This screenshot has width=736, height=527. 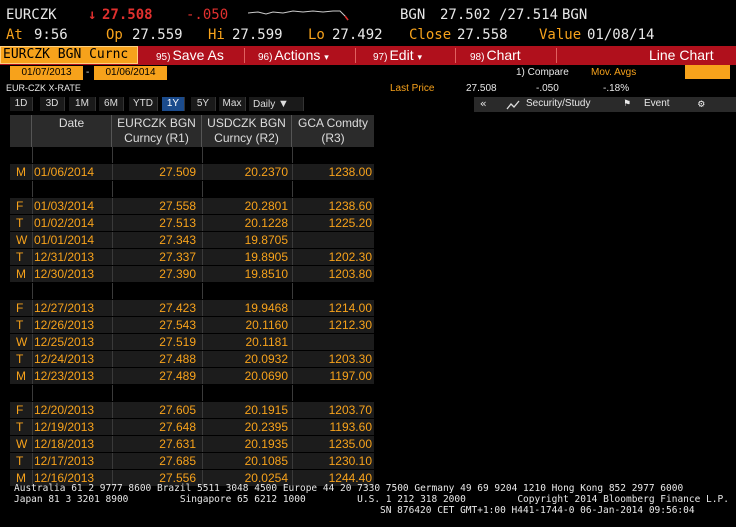 What do you see at coordinates (52, 104) in the screenshot?
I see `period-3d-button: 3D` at bounding box center [52, 104].